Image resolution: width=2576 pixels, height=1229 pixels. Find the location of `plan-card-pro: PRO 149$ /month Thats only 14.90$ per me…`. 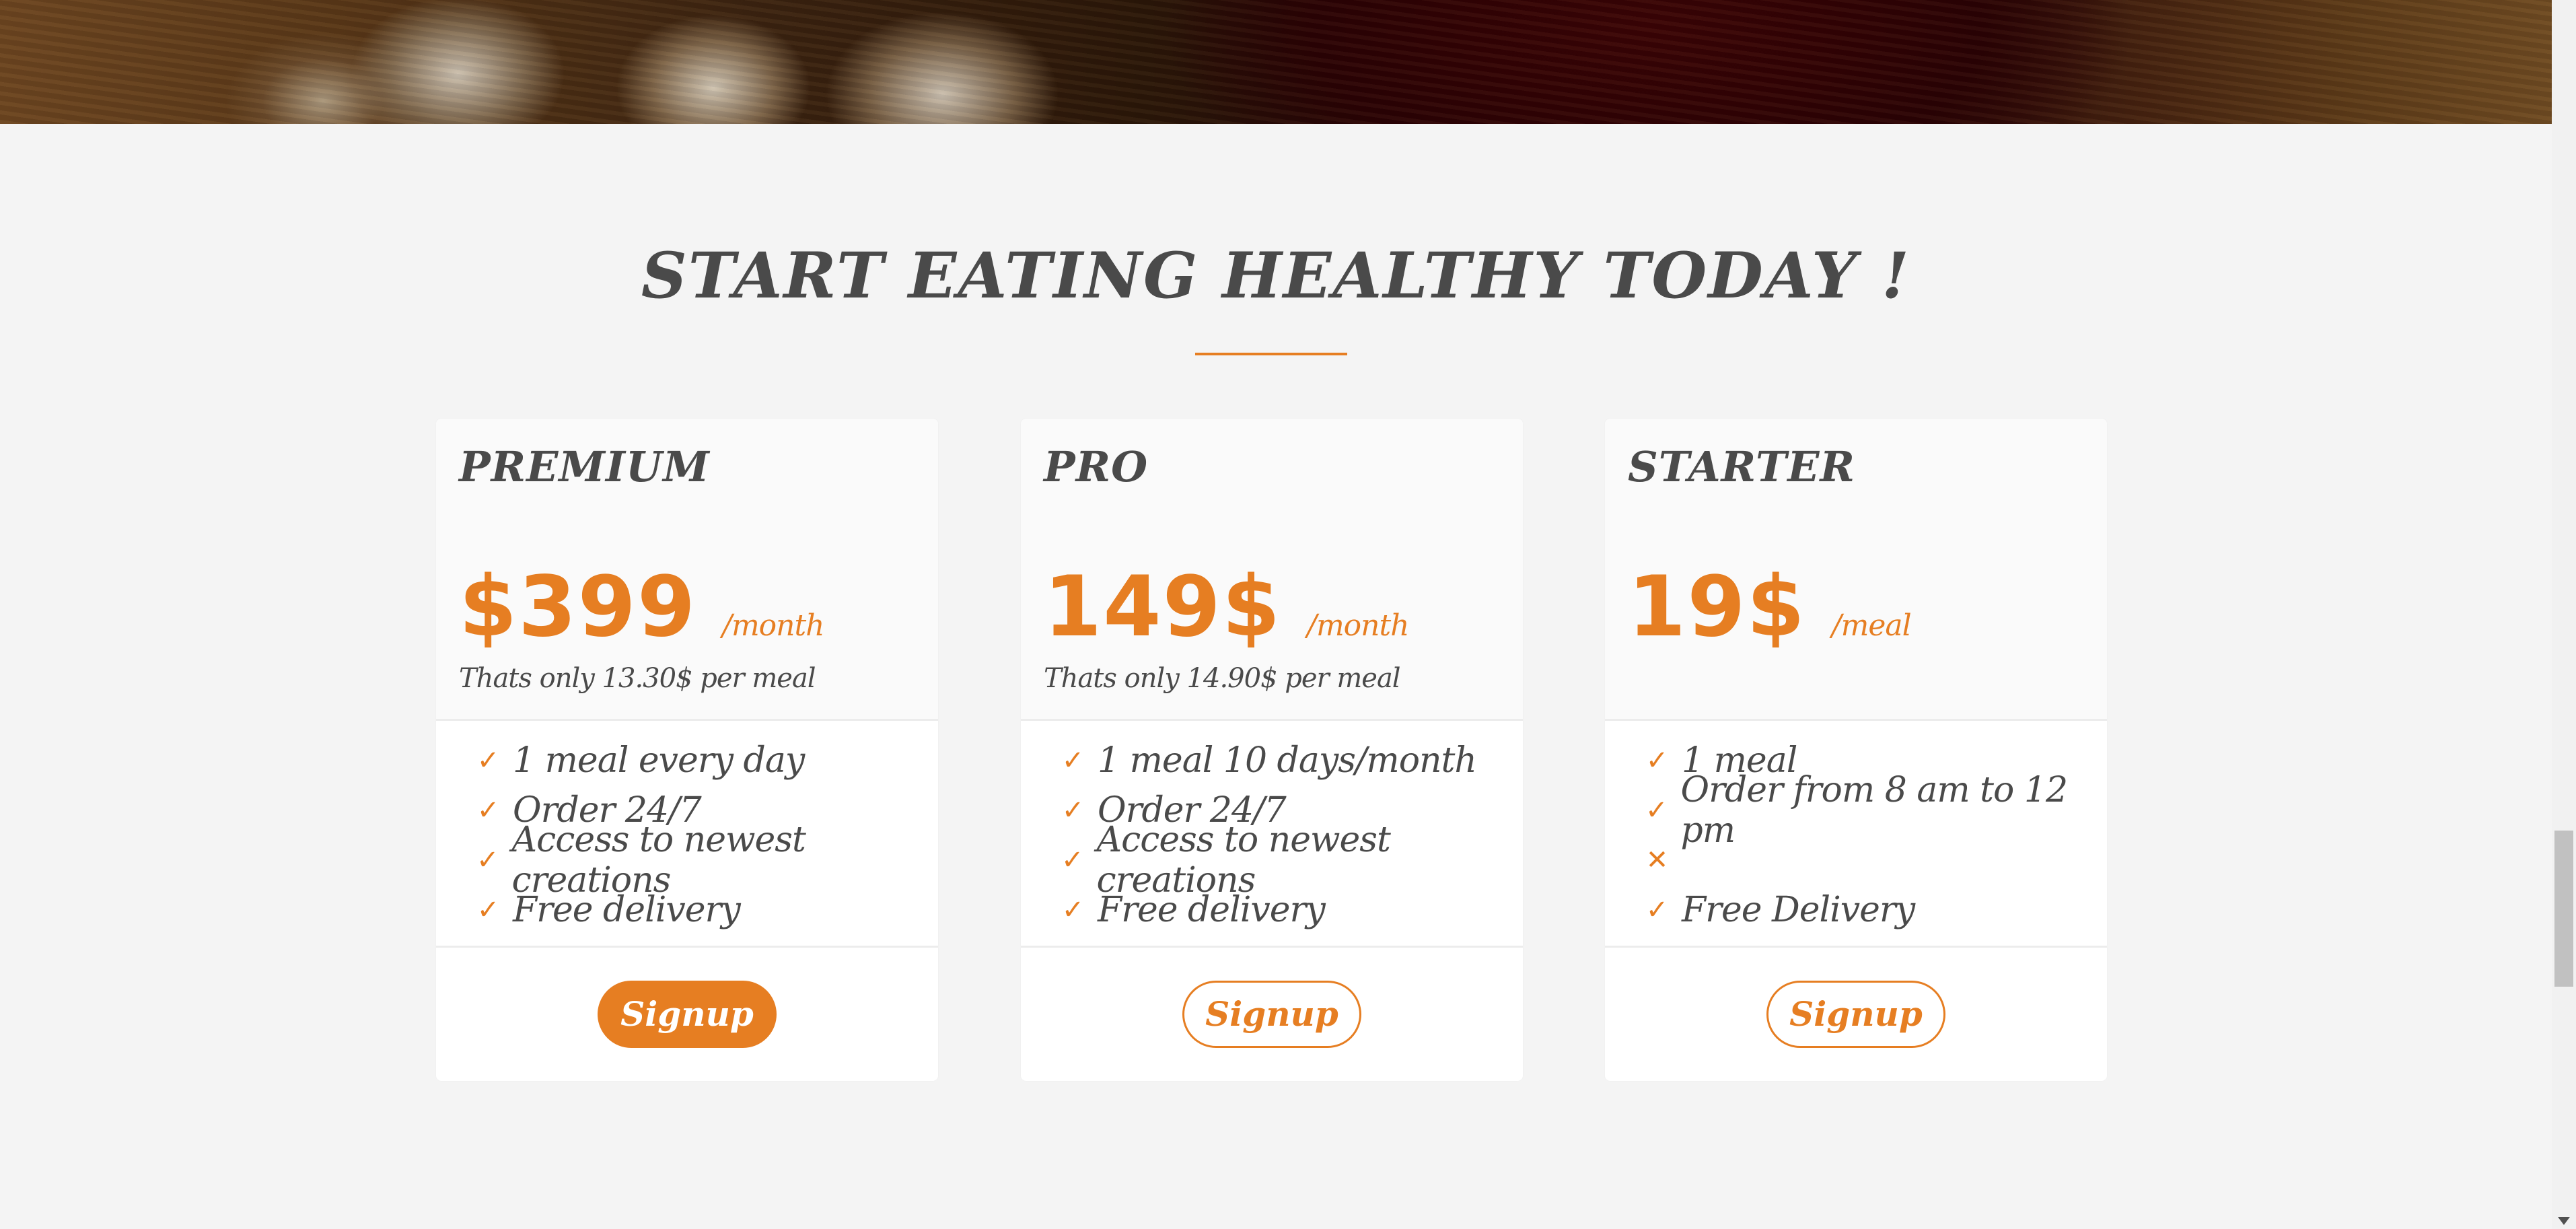

plan-card-pro: PRO 149$ /month Thats only 14.90$ per me… is located at coordinates (1272, 750).